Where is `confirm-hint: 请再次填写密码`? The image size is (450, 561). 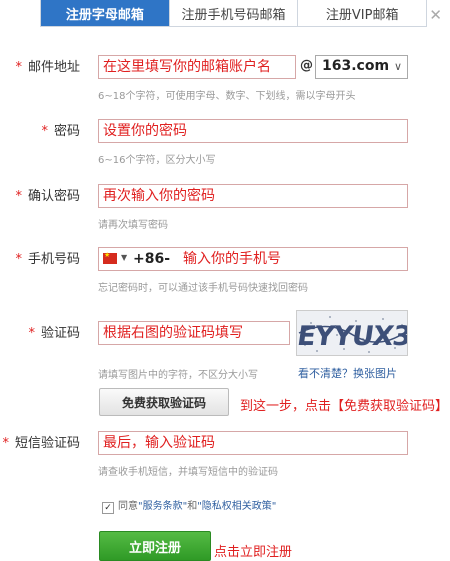
confirm-hint: 请再次填写密码 is located at coordinates (133, 225).